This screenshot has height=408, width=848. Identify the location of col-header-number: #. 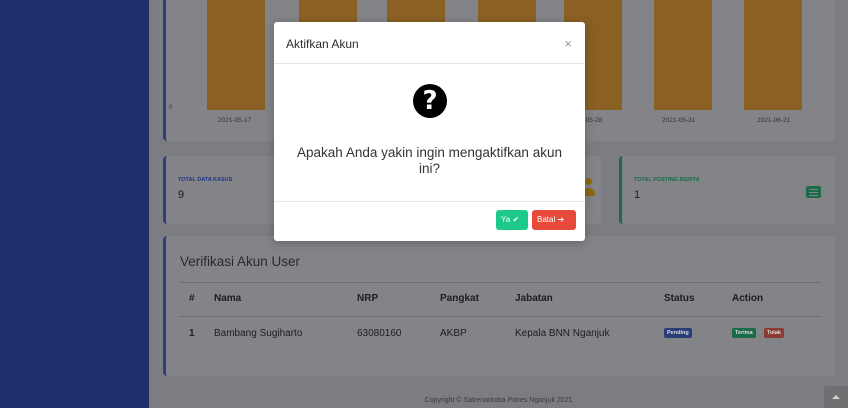
(192, 298).